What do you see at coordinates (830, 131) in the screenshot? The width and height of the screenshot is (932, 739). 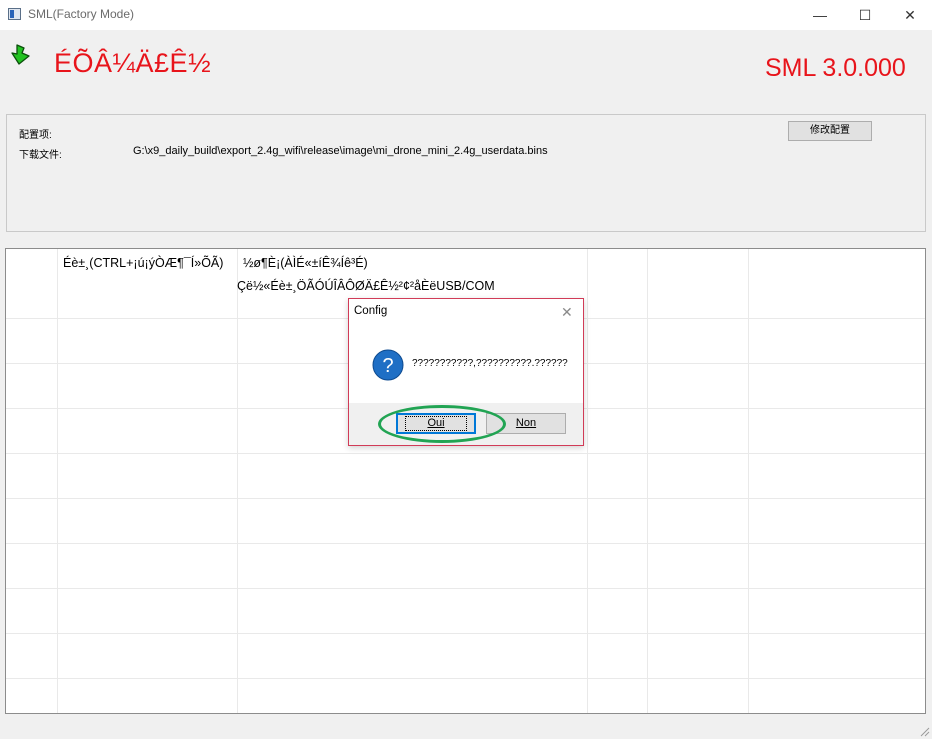 I see `modify-config-button: 修改配置` at bounding box center [830, 131].